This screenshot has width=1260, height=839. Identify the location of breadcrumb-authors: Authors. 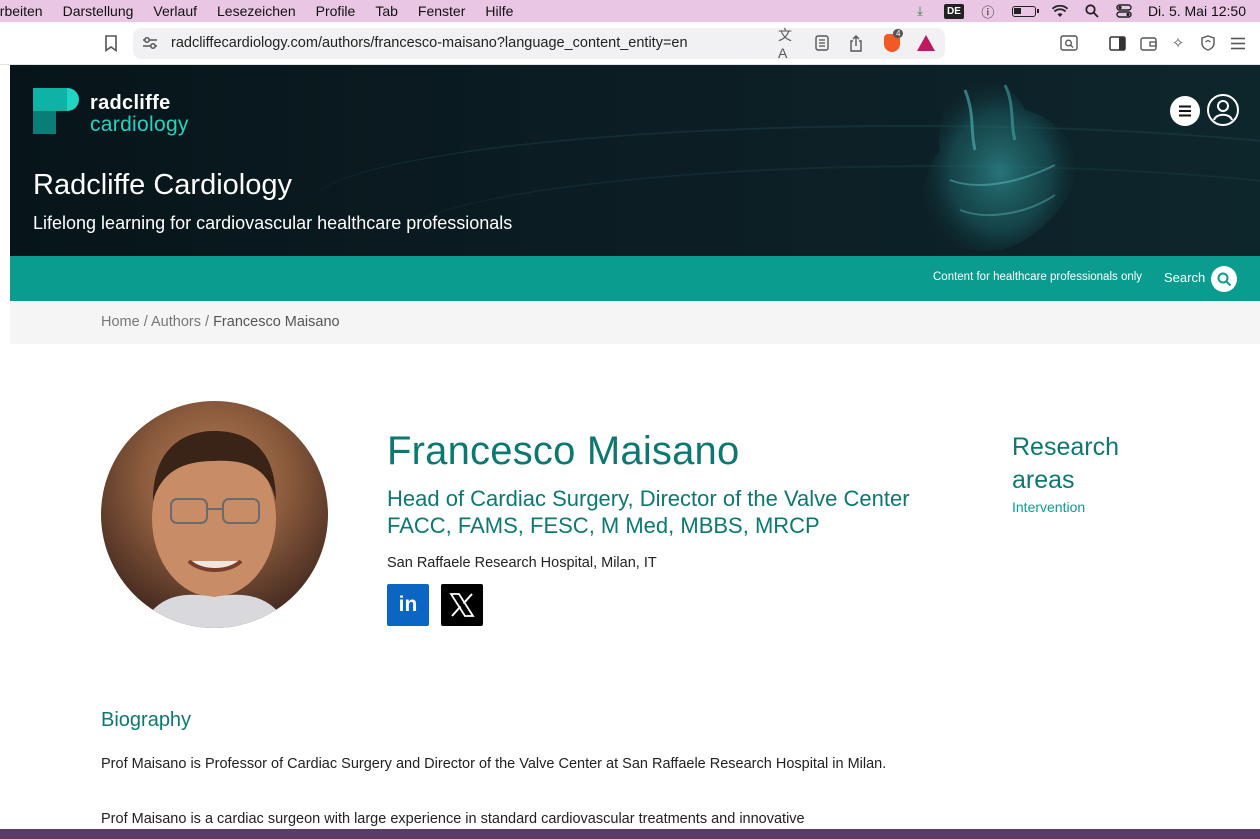
(176, 322).